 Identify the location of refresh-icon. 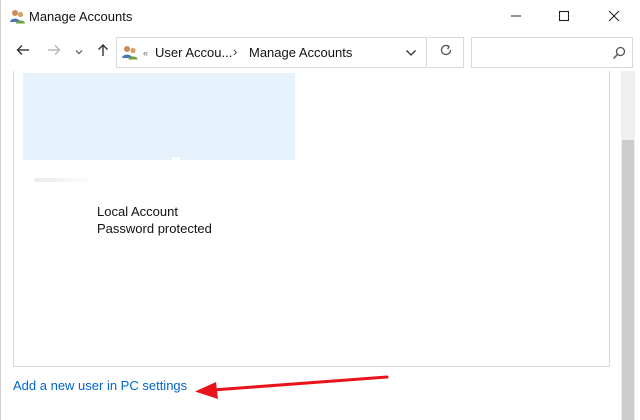
(446, 52).